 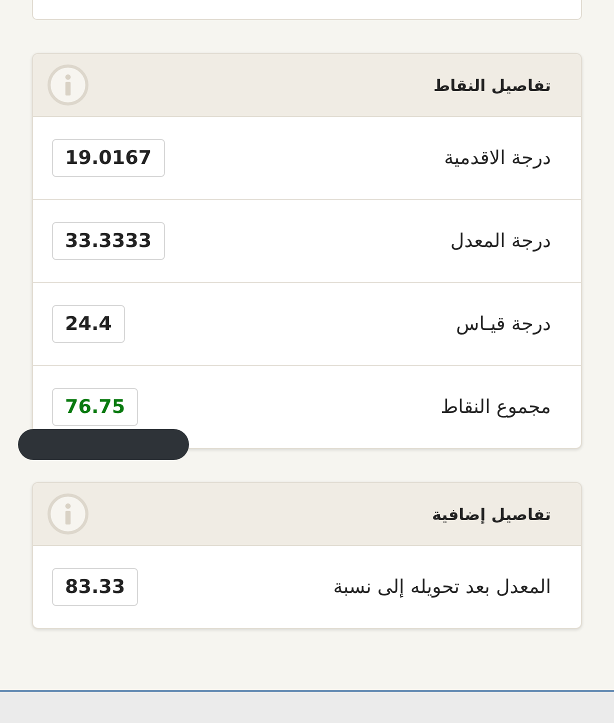 I want to click on field-label: مجموع النقاط, so click(x=495, y=407).